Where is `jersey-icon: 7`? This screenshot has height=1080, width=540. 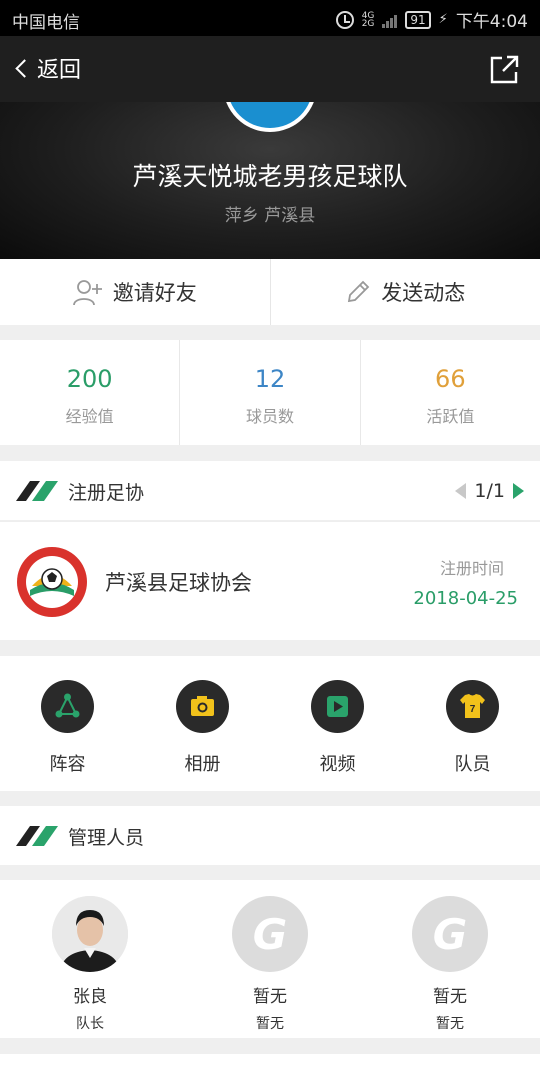 jersey-icon: 7 is located at coordinates (472, 706).